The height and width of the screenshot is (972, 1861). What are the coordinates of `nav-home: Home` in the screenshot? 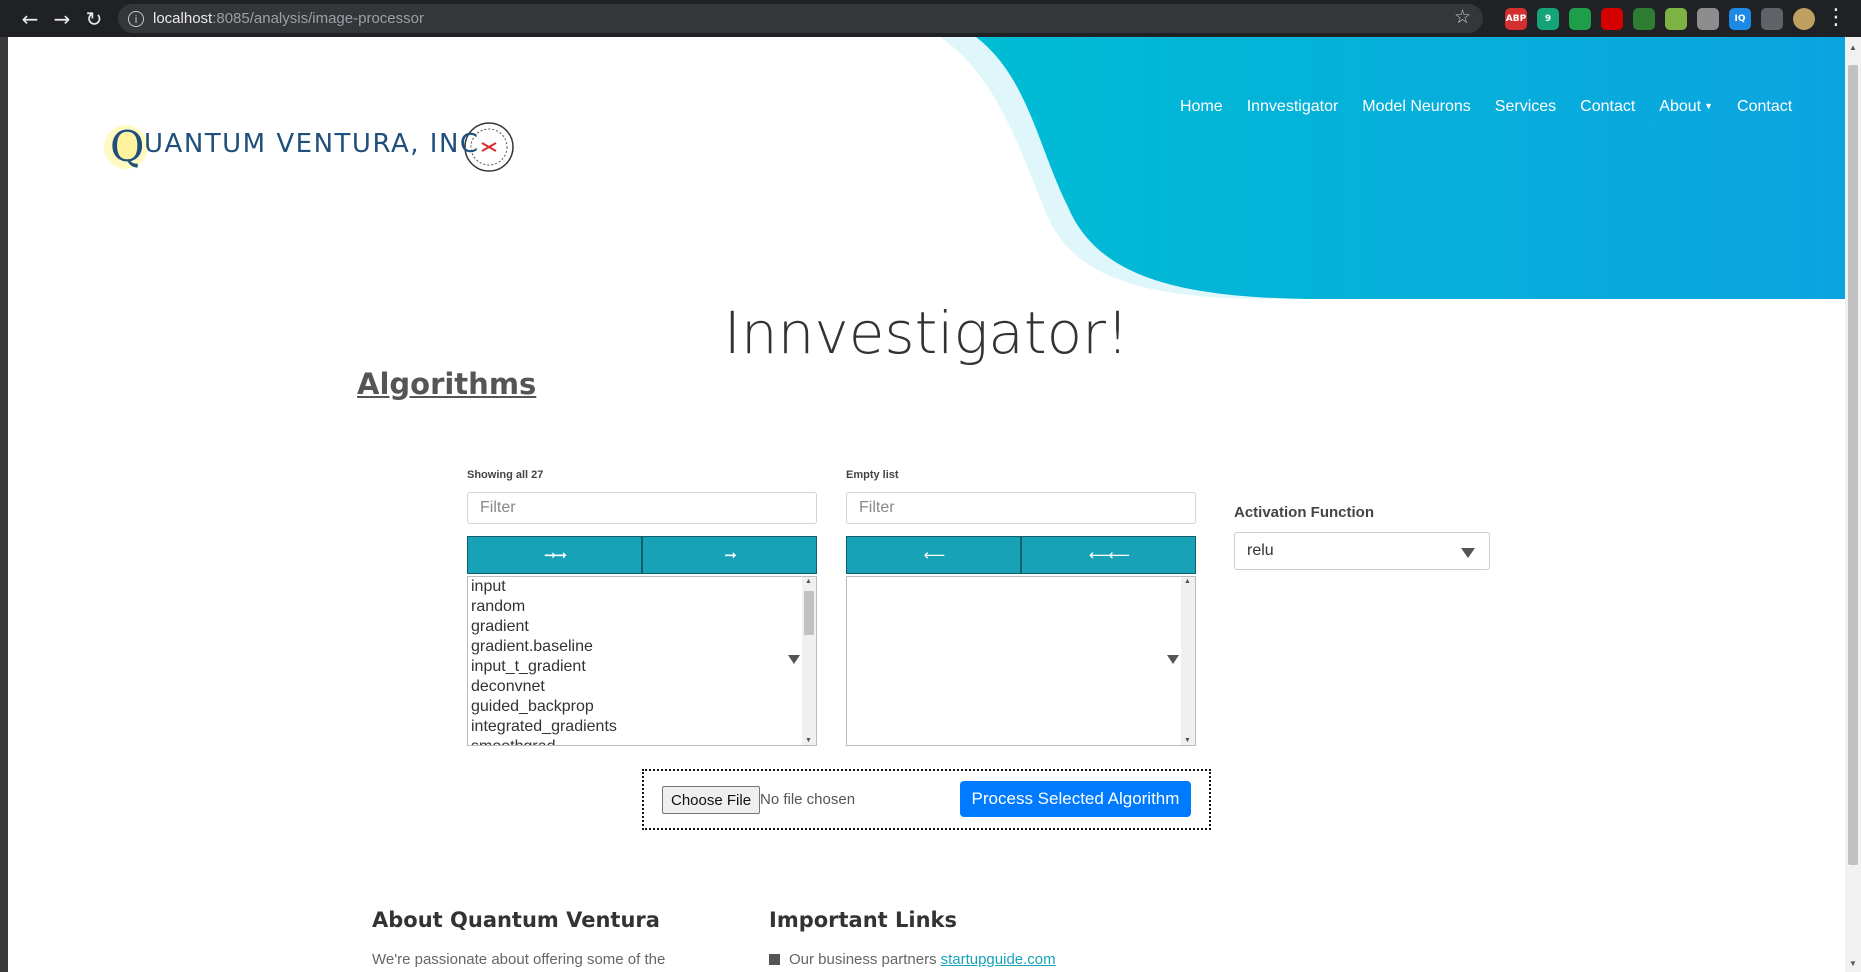 It's located at (1201, 107).